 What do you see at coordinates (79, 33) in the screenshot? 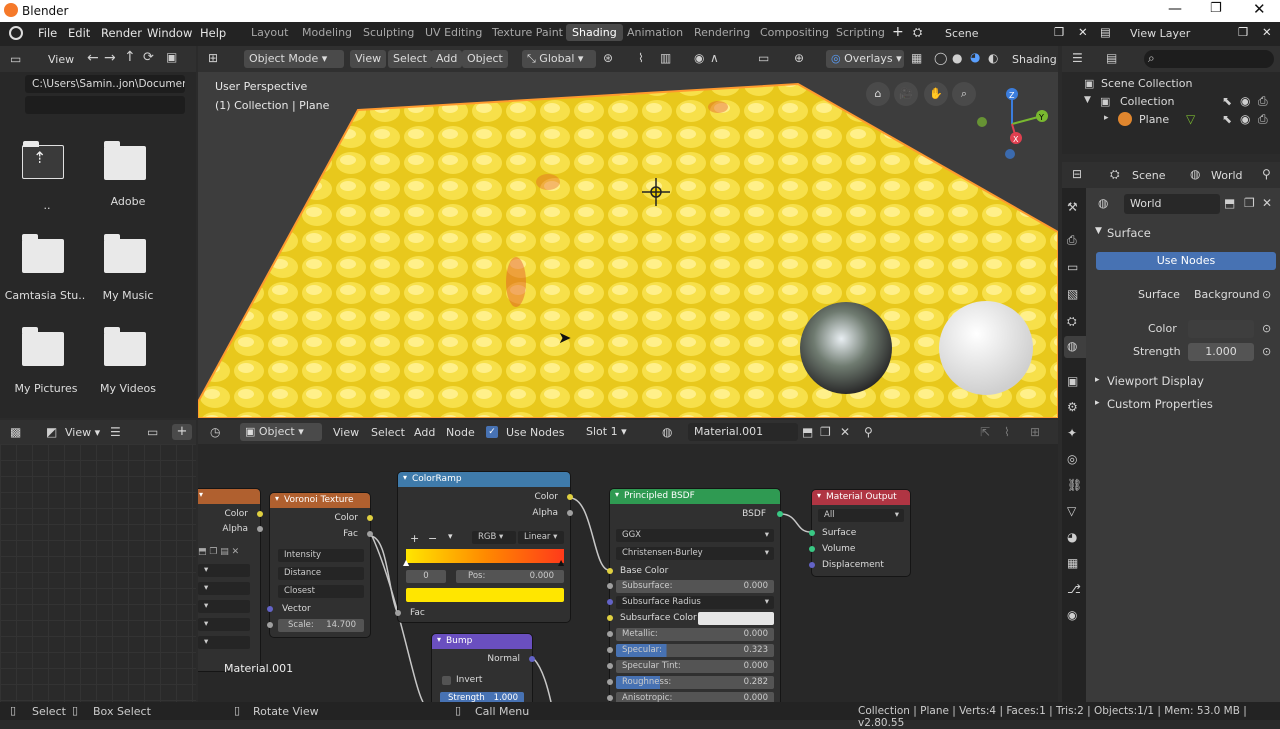
I see `menu-edit: Edit` at bounding box center [79, 33].